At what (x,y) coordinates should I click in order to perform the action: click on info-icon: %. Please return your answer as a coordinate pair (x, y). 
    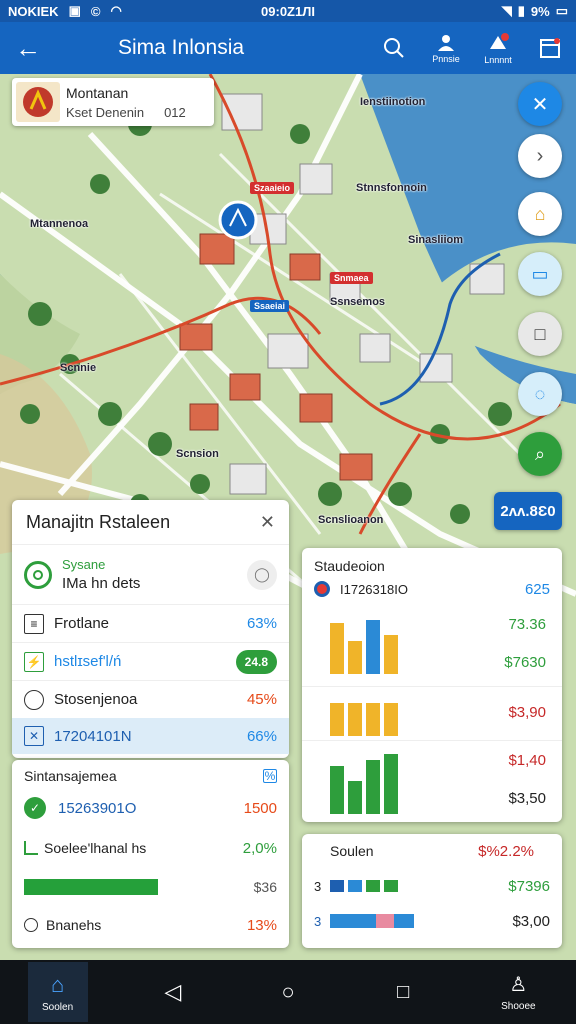
    Looking at the image, I should click on (270, 776).